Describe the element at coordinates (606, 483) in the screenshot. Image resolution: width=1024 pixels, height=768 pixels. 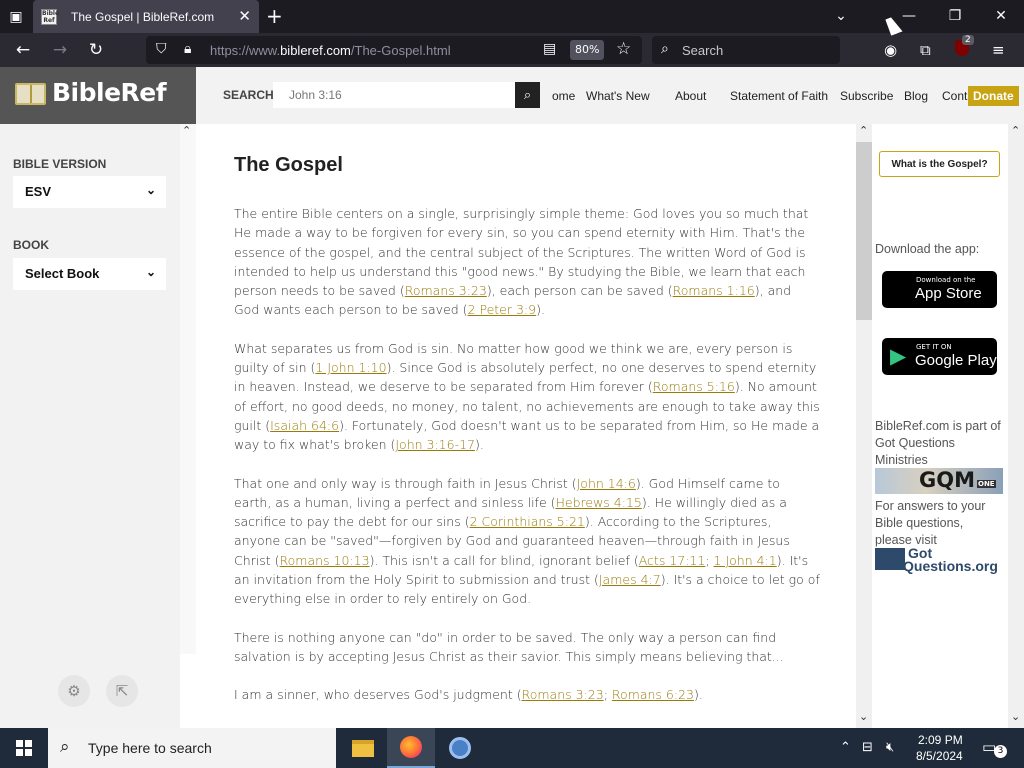
I see `scripture-link: John 14:6` at that location.